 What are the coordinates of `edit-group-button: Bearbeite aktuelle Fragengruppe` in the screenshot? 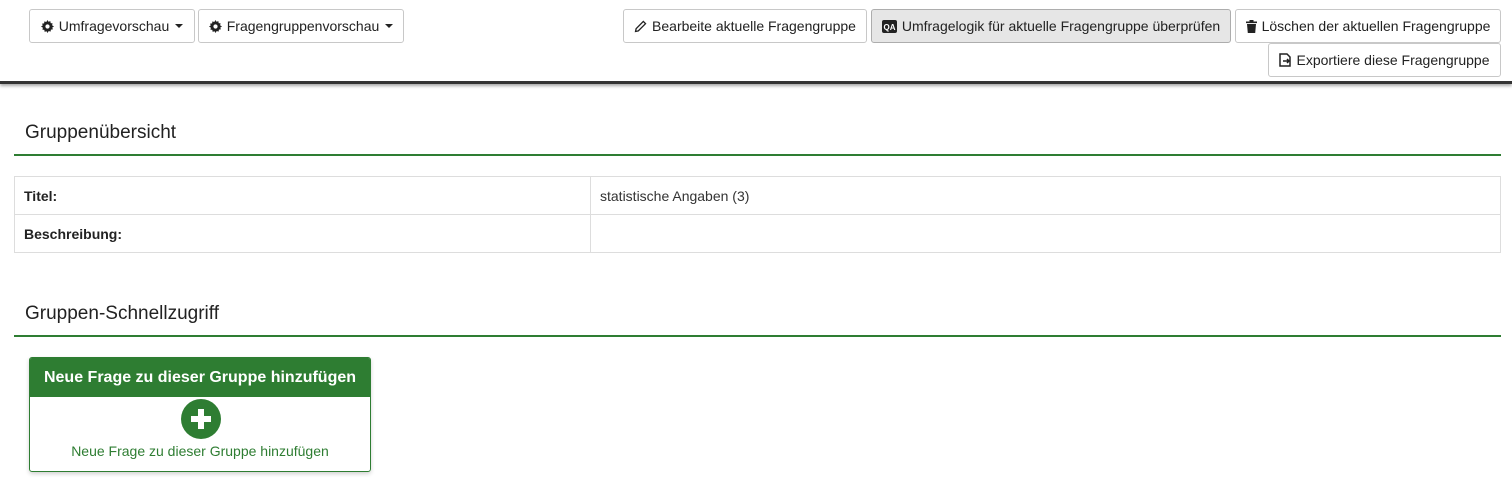 It's located at (745, 26).